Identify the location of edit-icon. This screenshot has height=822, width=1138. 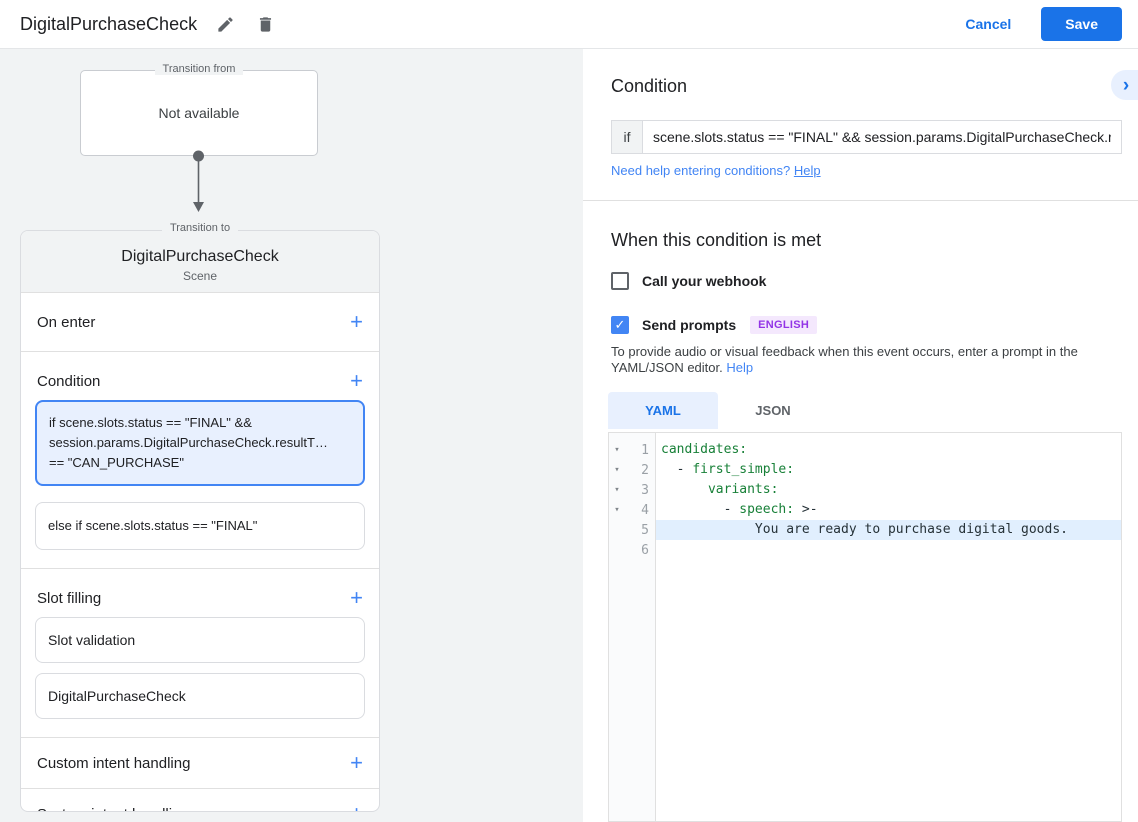
(225, 24).